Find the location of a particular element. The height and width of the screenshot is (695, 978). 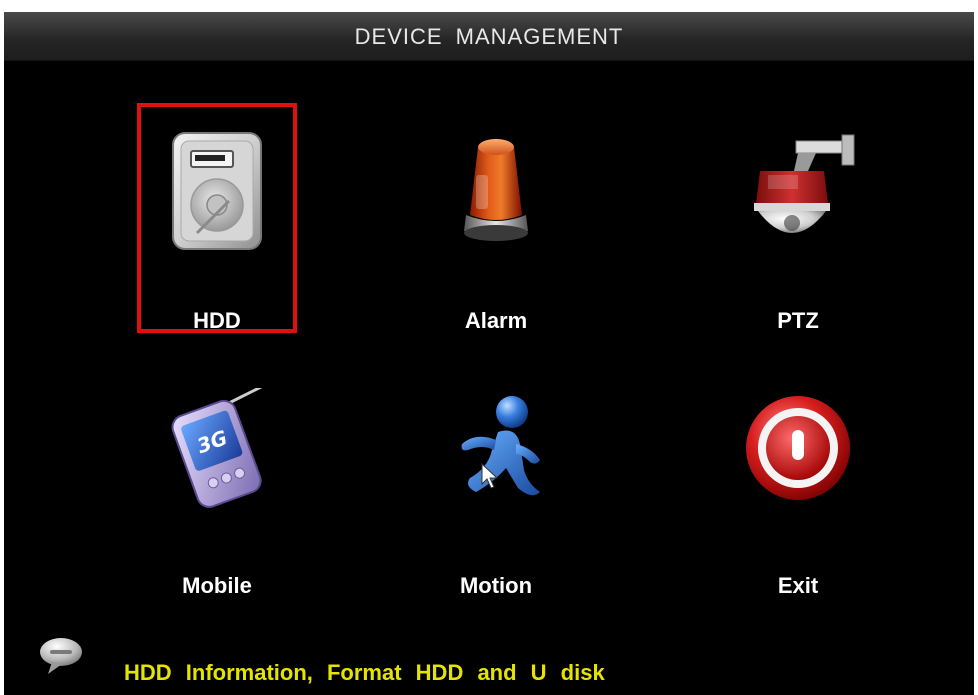

menu-item-motion: Motion is located at coordinates (496, 483).